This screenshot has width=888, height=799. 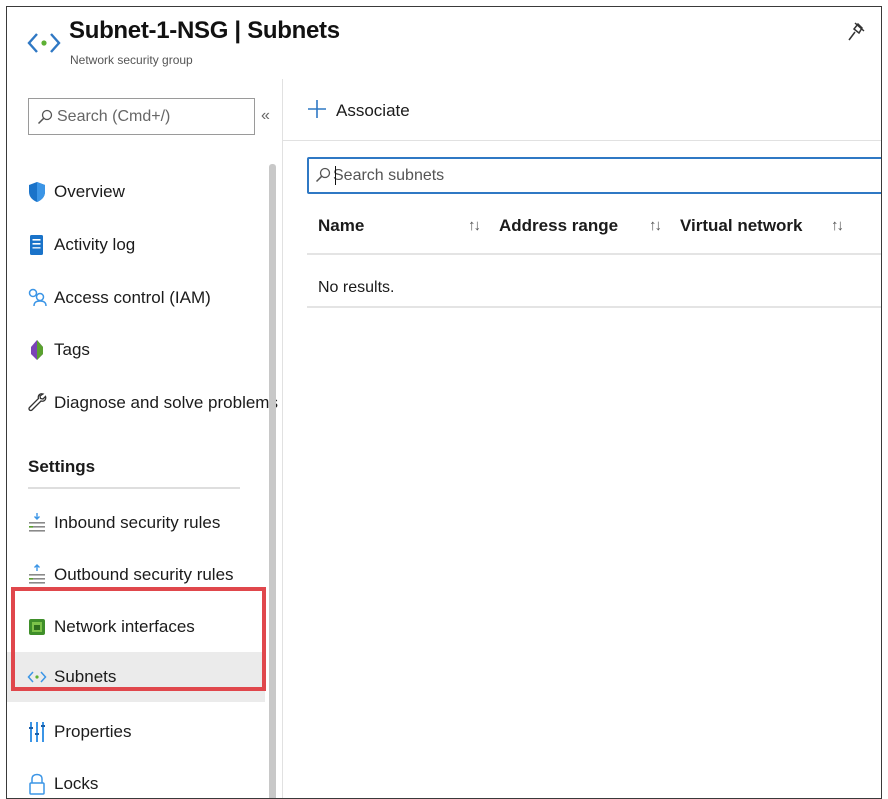 What do you see at coordinates (154, 116) in the screenshot?
I see `menu-search-input` at bounding box center [154, 116].